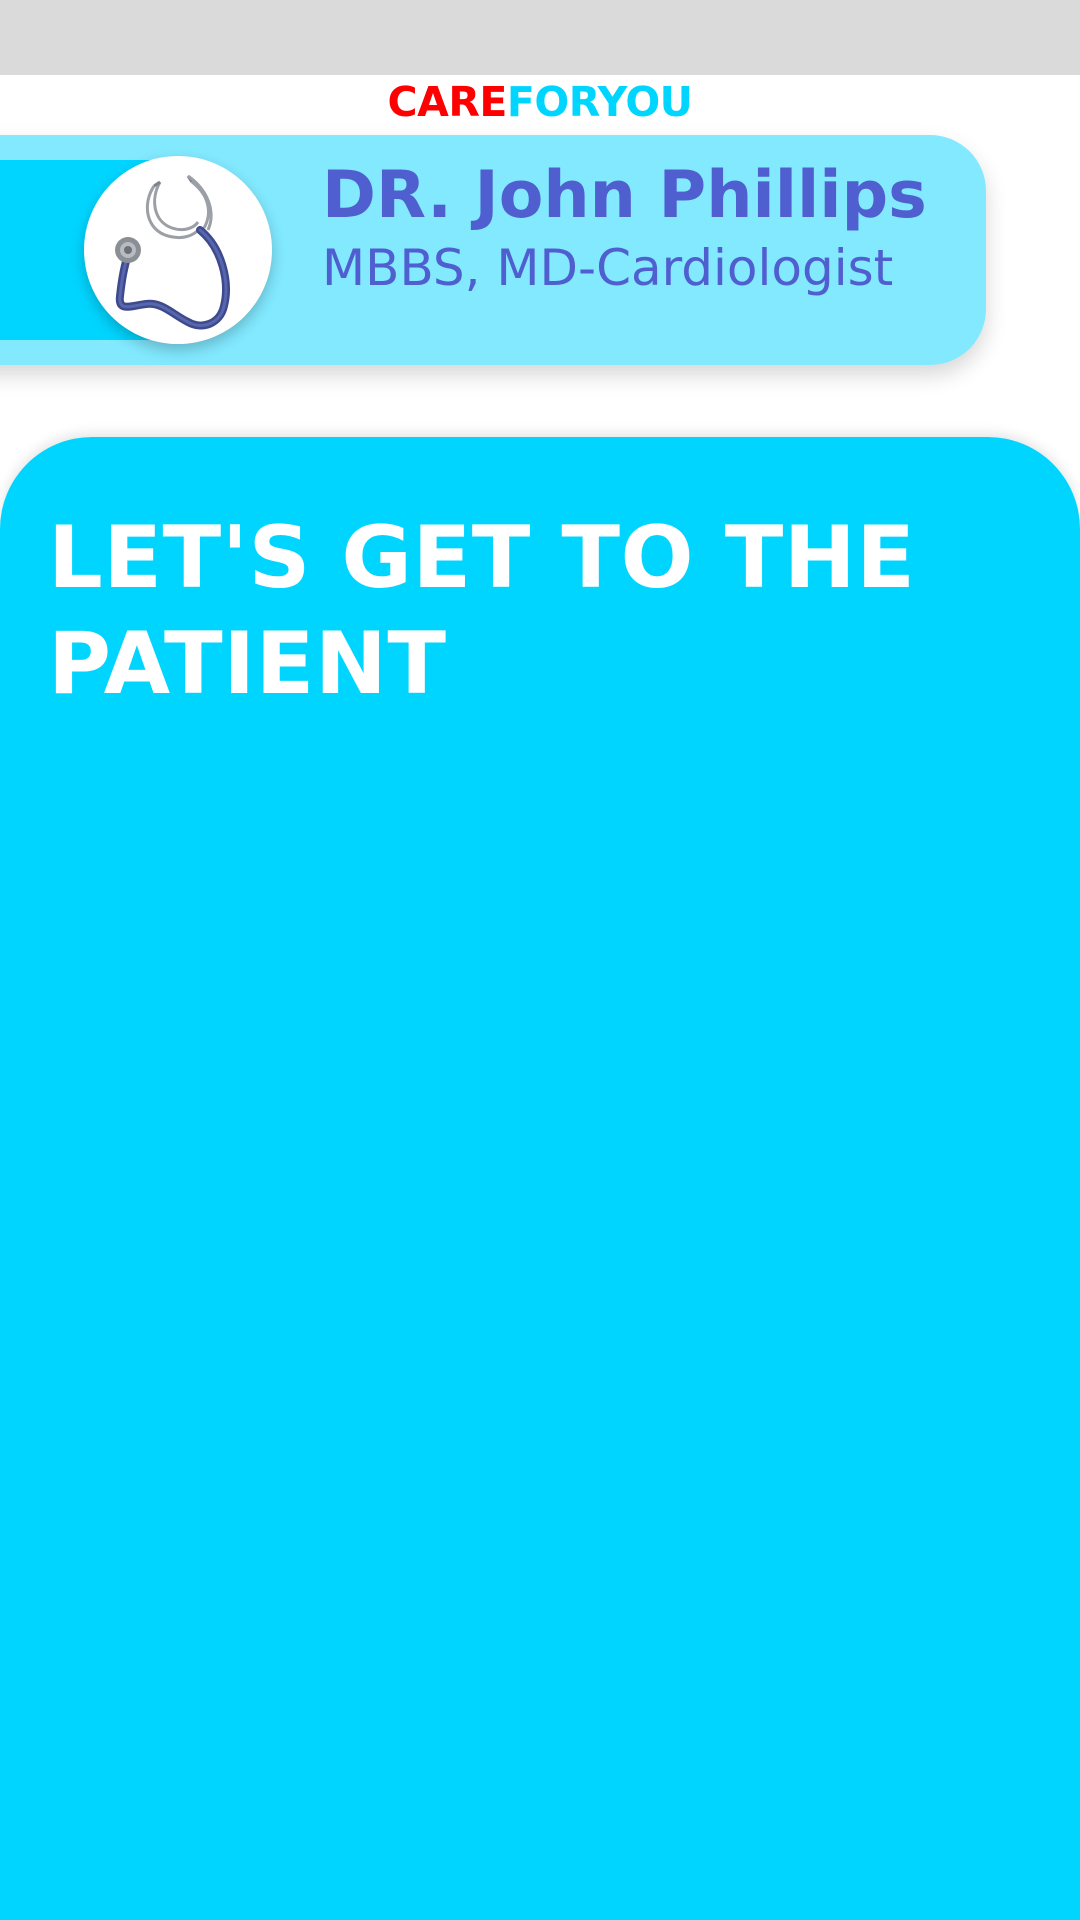 This screenshot has height=1920, width=1080. I want to click on brand-logo: CAREFORYOU, so click(540, 102).